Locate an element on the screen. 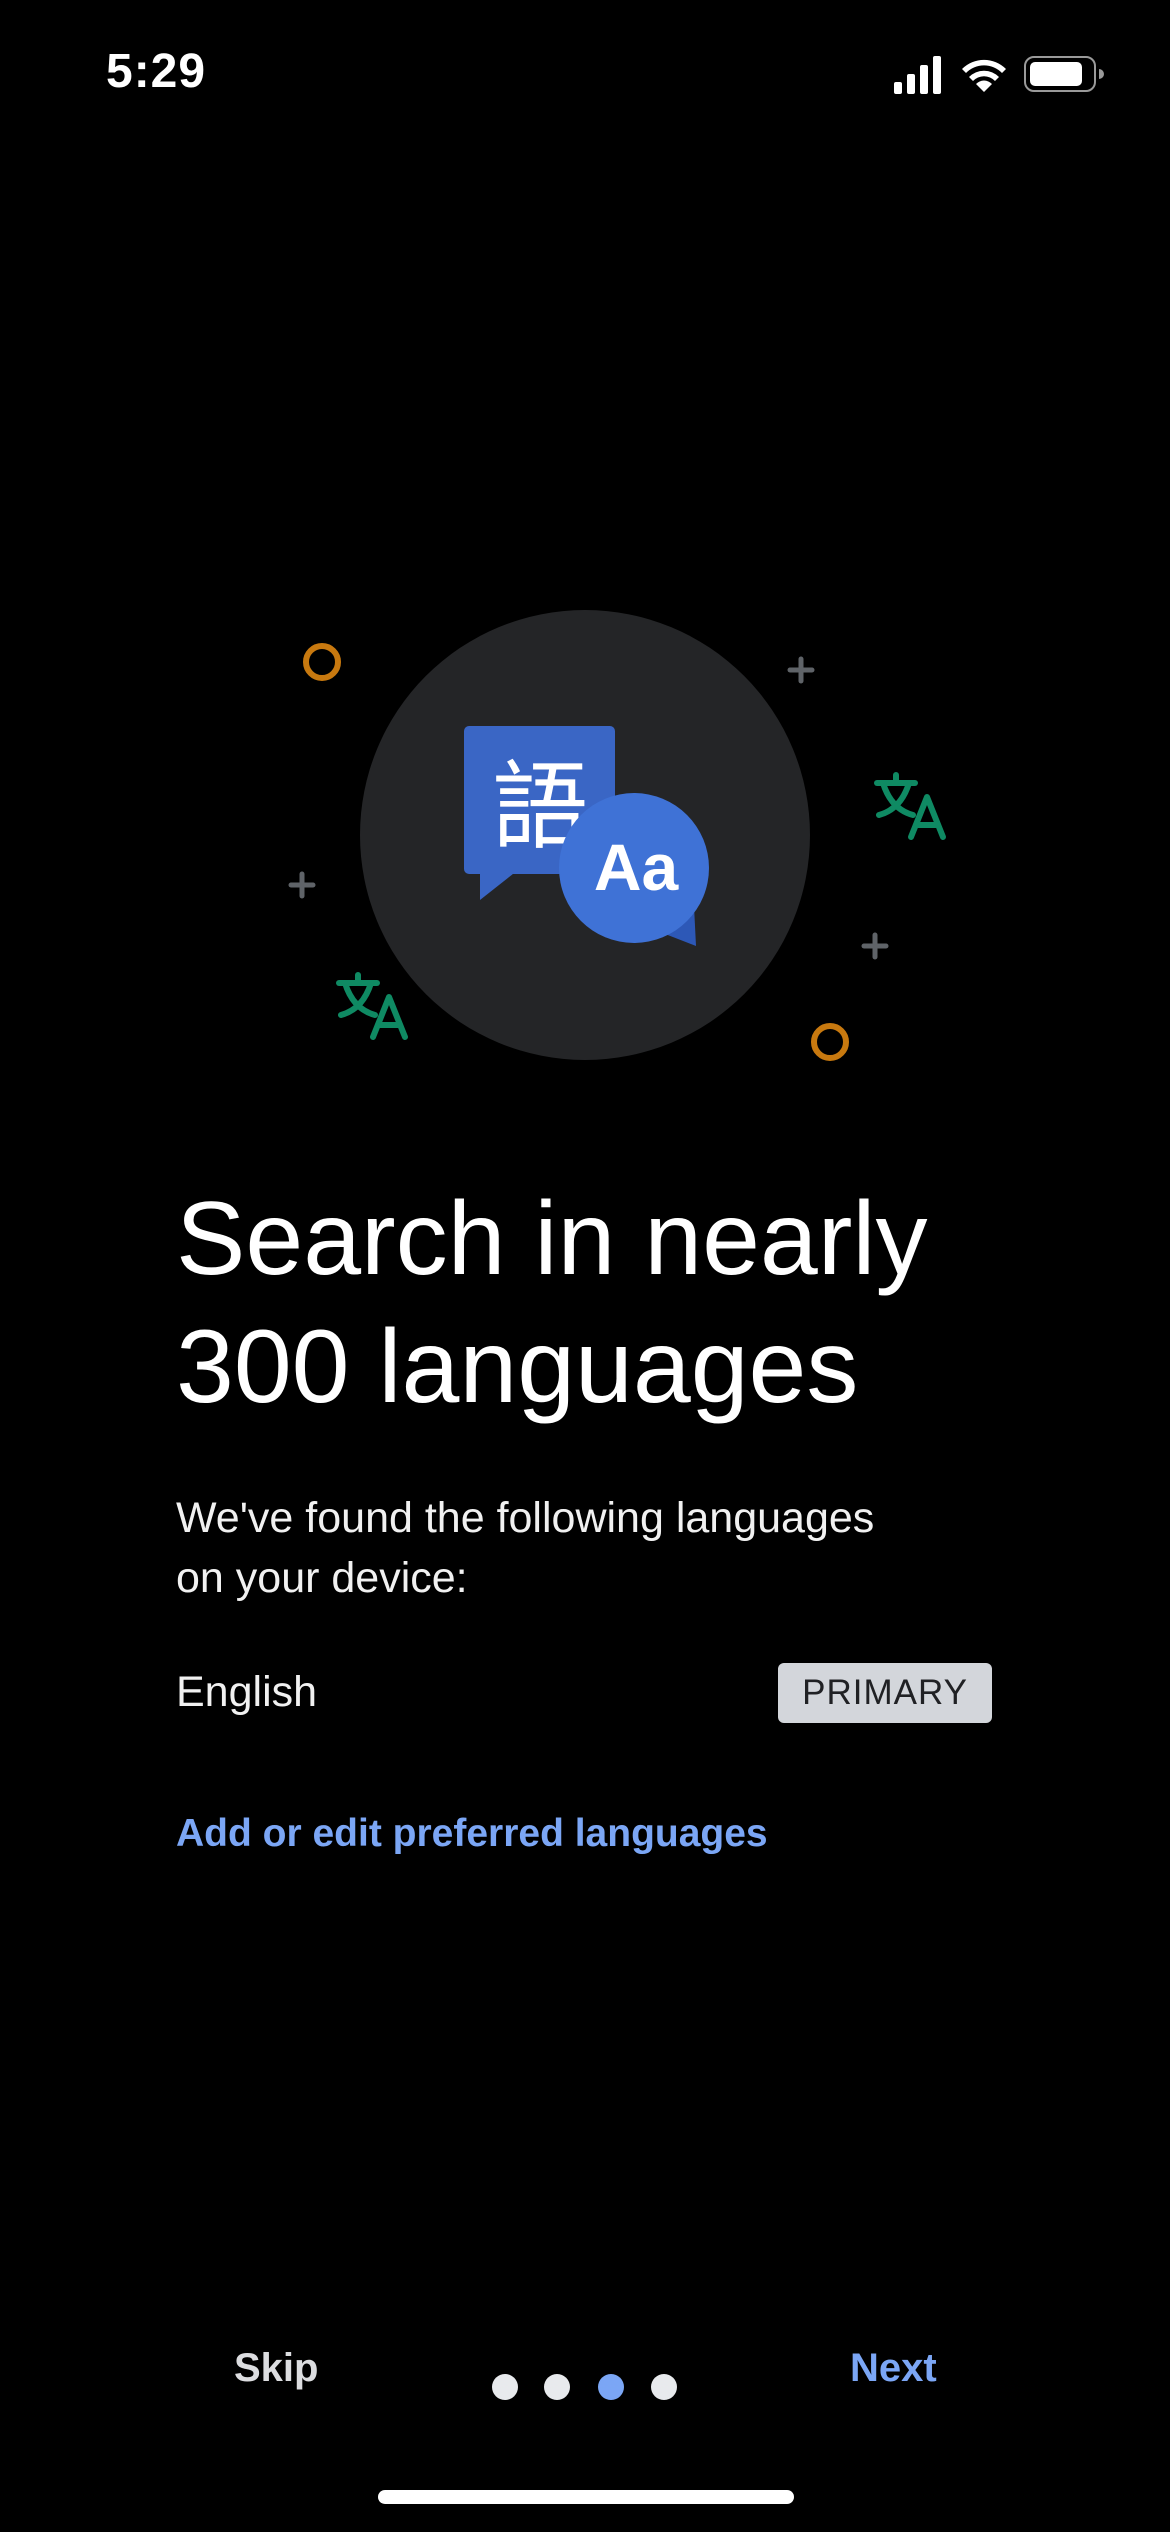 The width and height of the screenshot is (1170, 2532). status-icons is located at coordinates (1004, 74).